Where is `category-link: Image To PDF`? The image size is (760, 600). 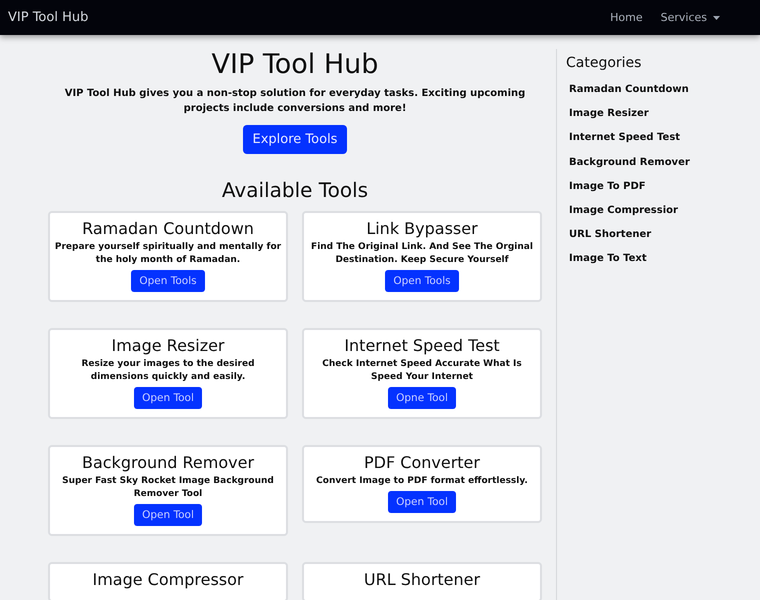 category-link: Image To PDF is located at coordinates (661, 187).